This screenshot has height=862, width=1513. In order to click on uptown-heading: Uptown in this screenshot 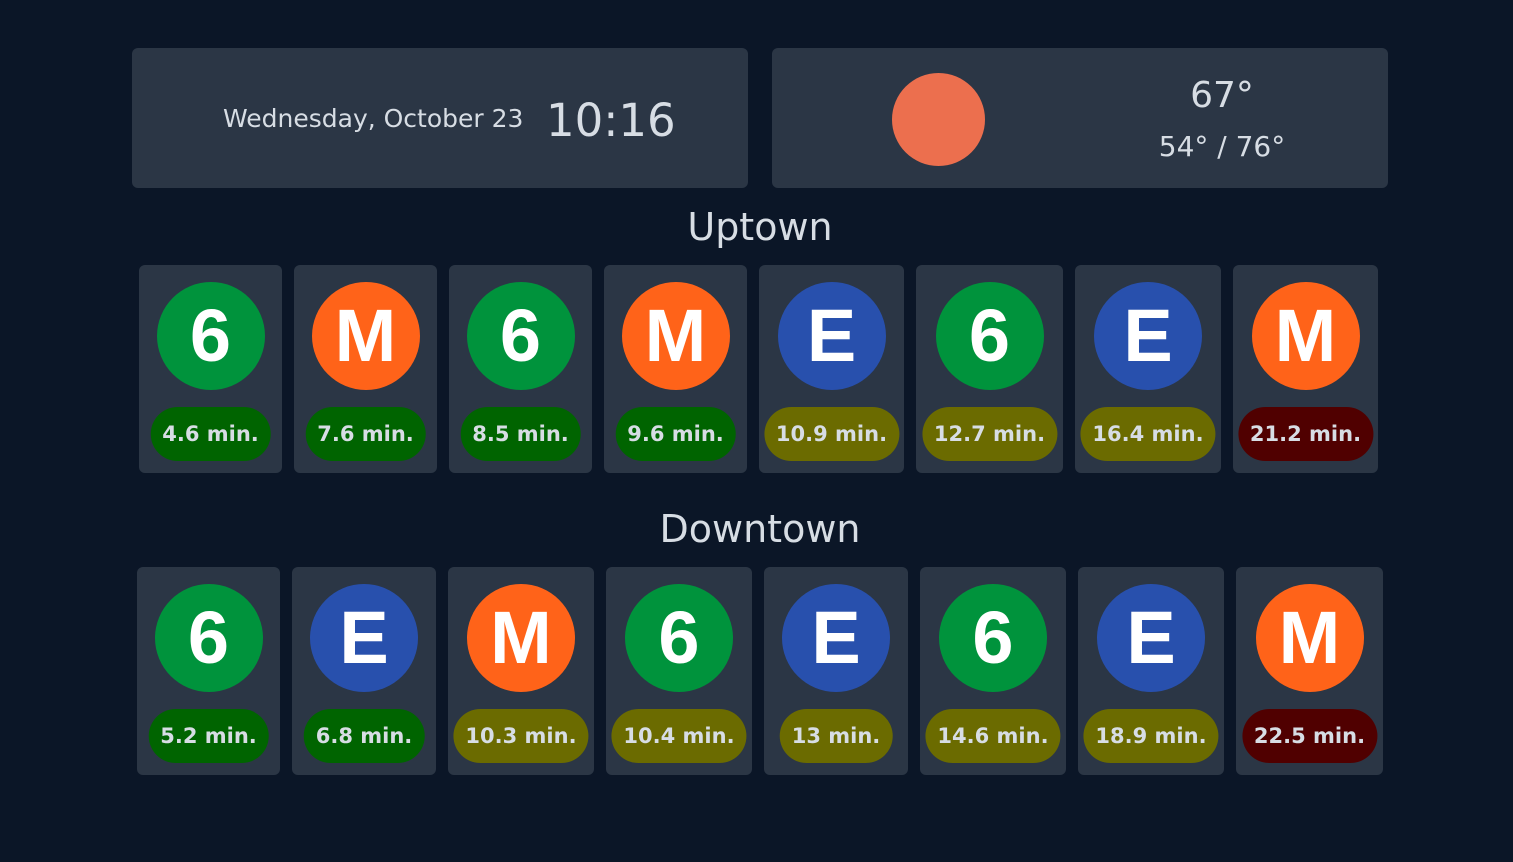, I will do `click(760, 227)`.